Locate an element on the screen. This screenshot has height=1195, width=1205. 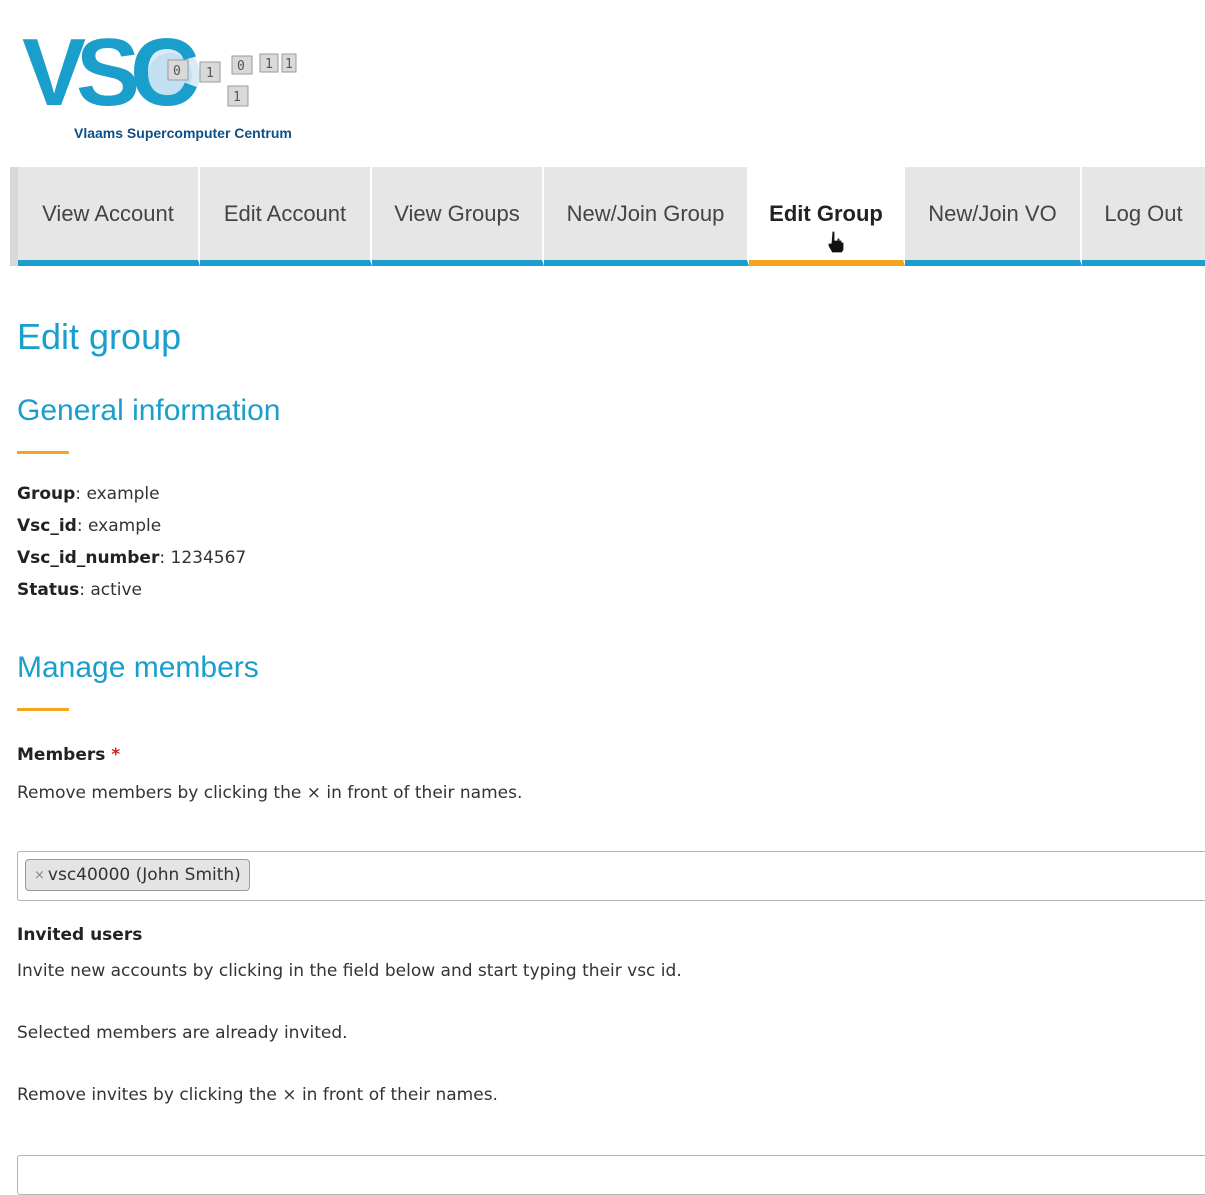
vsc-logo: VSC 010 111 Vlaams Supercomputer Centrum is located at coordinates (165, 75).